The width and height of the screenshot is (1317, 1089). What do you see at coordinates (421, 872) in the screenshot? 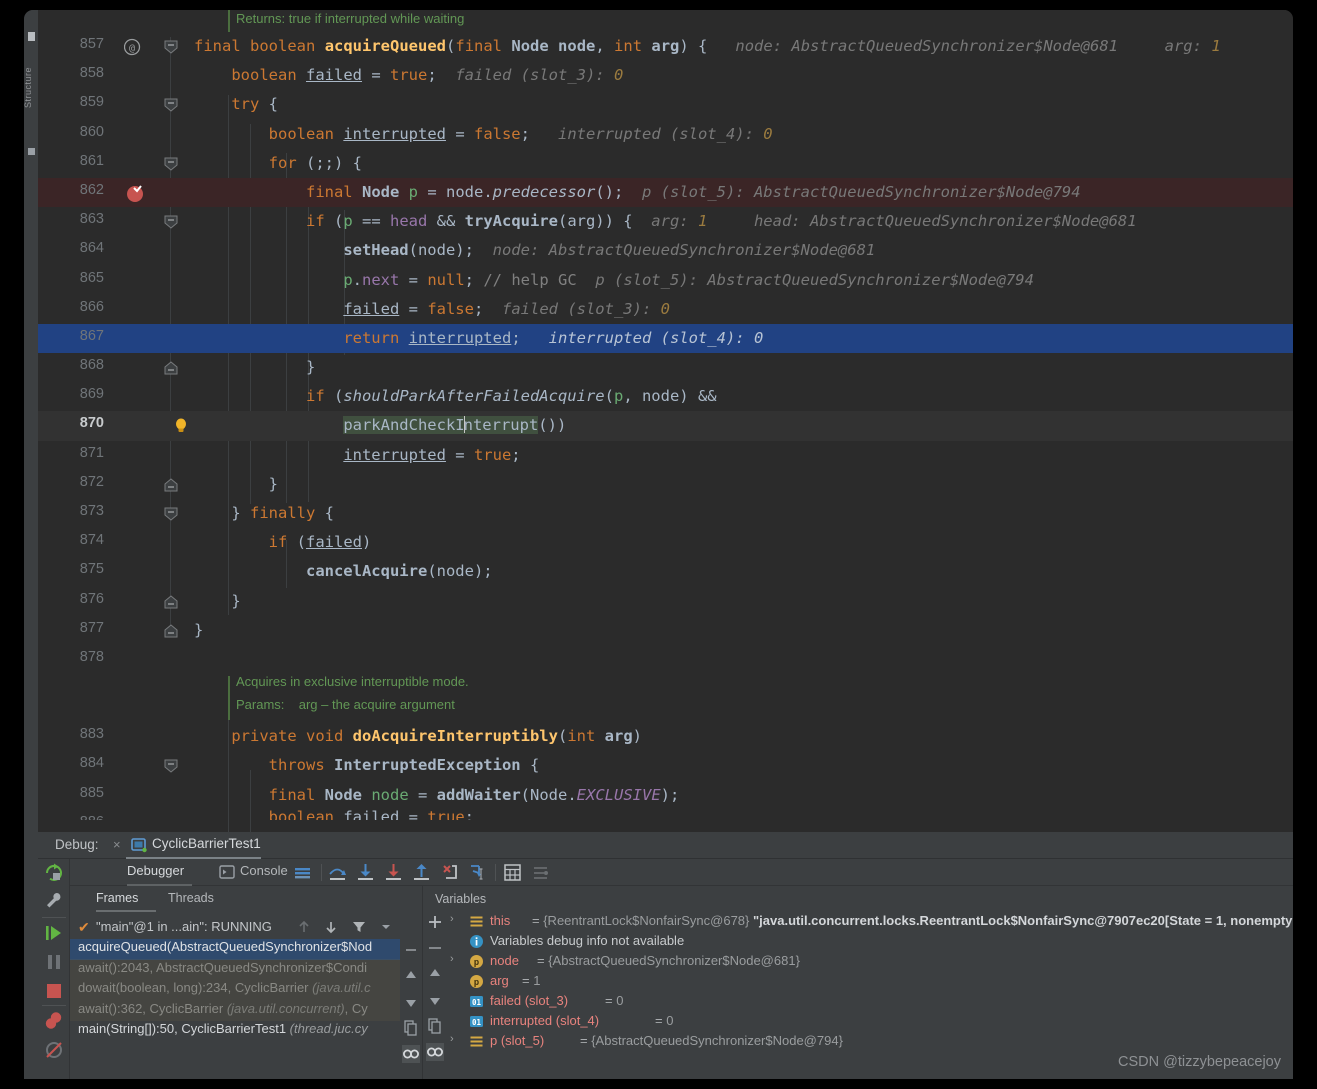
I see `step-out-icon` at bounding box center [421, 872].